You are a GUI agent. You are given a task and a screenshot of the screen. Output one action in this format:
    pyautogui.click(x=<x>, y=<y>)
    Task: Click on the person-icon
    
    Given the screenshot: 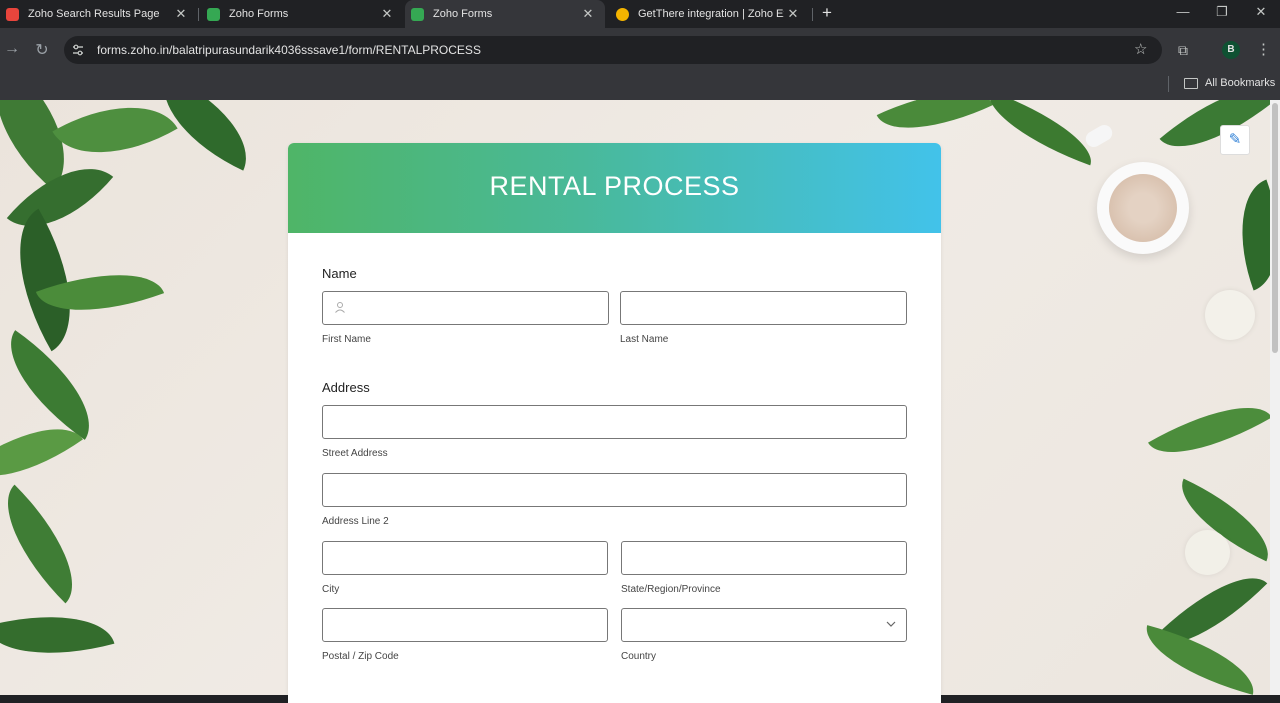 What is the action you would take?
    pyautogui.click(x=340, y=307)
    